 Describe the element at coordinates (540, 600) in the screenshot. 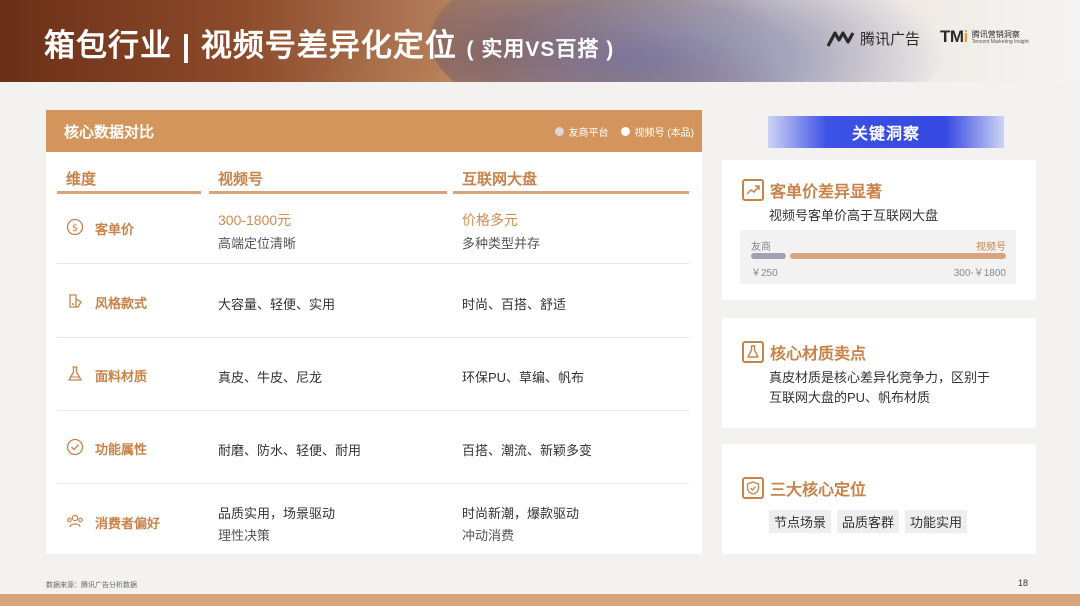

I see `bottom-accent-bar` at that location.